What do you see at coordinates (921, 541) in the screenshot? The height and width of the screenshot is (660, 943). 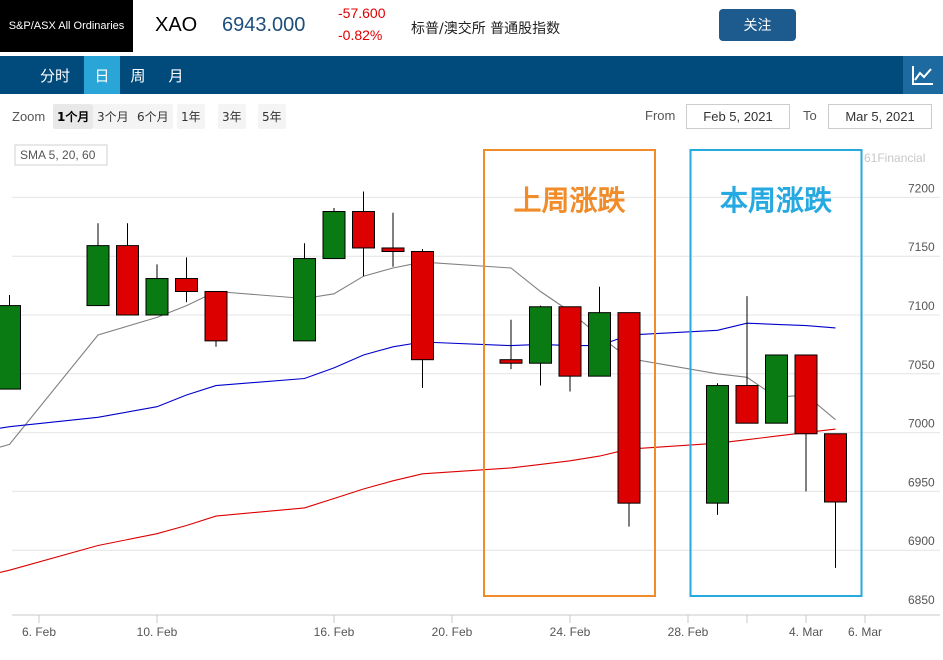 I see `y-tick-label: 6900` at bounding box center [921, 541].